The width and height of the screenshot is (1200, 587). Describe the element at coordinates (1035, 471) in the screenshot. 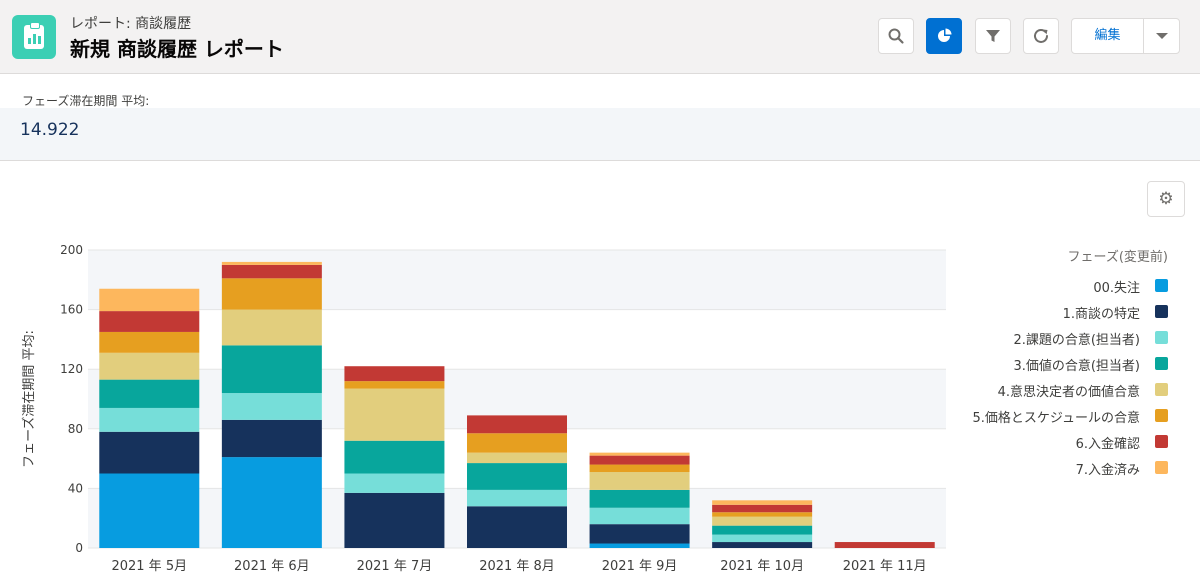

I see `legend-item: 7.入金済み` at that location.